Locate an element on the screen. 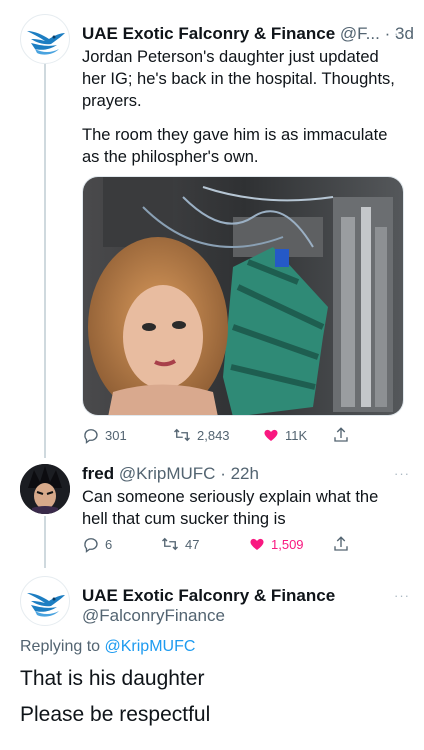  tweet-header: UAE Exotic Falconry & Finance is located at coordinates (208, 596).